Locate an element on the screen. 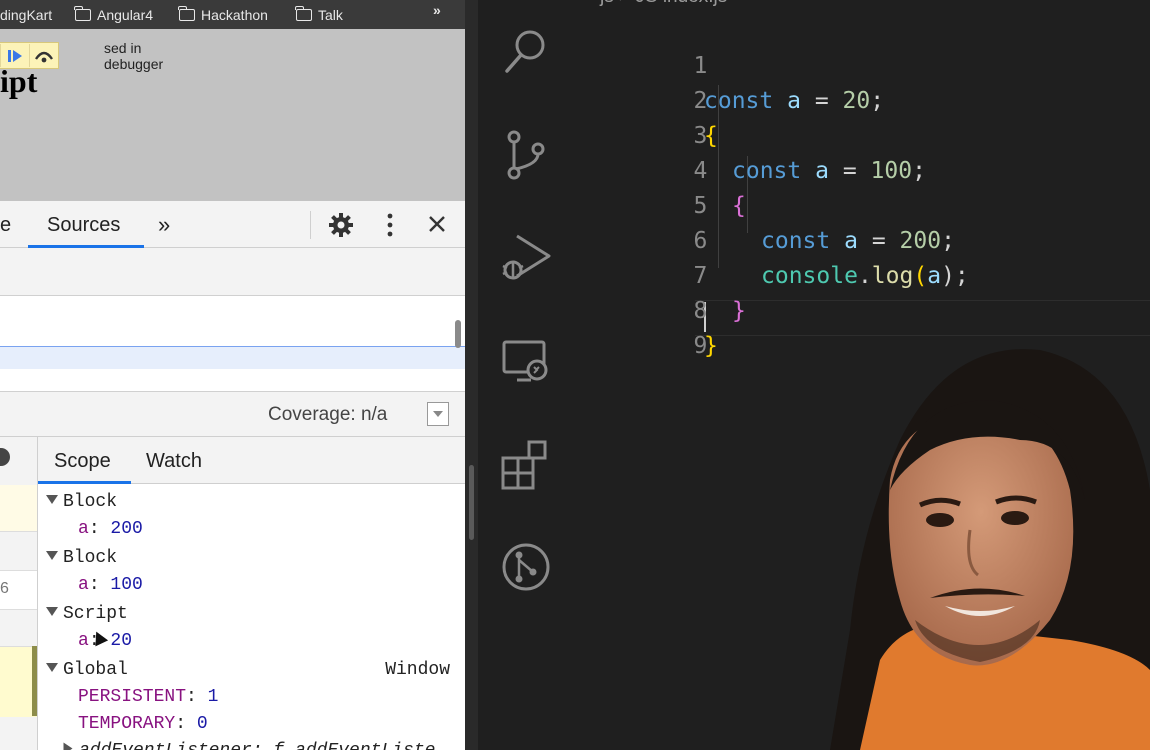 Image resolution: width=1150 pixels, height=750 pixels. line-number: 7 is located at coordinates (700, 276).